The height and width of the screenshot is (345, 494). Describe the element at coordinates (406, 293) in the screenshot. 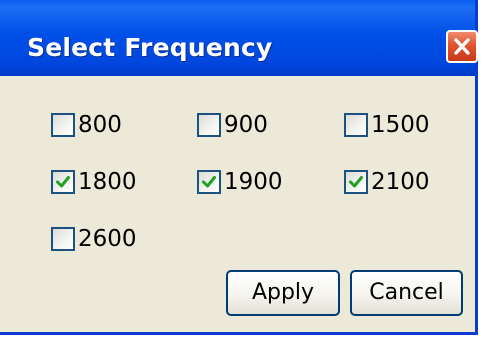

I see `cancel-button: Cancel` at that location.